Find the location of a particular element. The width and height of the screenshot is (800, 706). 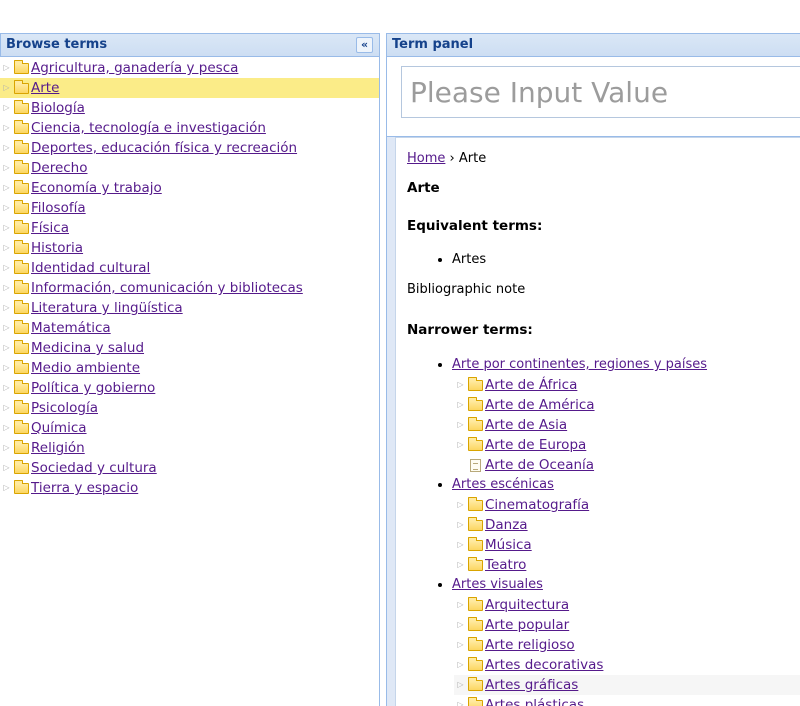

term-link: Literatura y lingüística is located at coordinates (107, 308).